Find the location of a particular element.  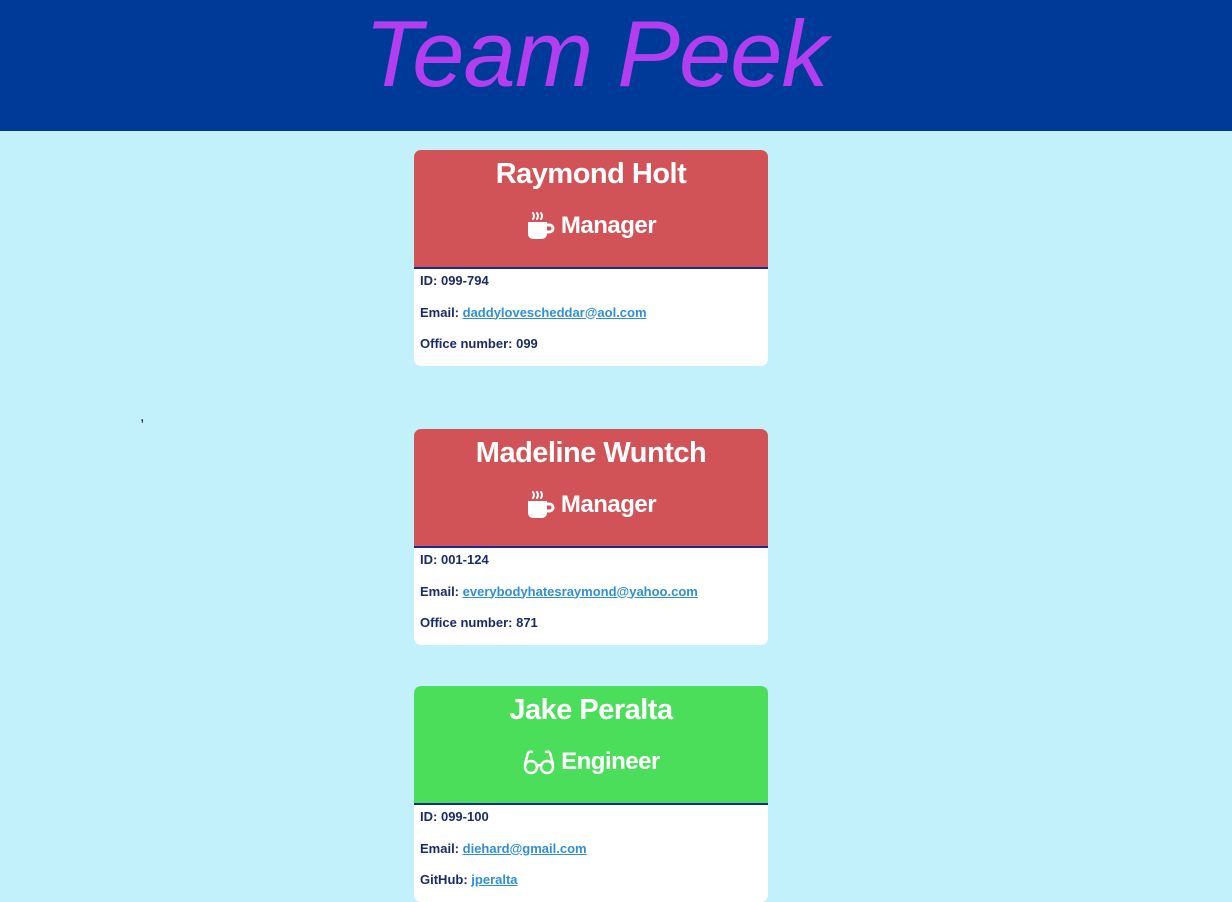

github-label: GitHub: is located at coordinates (444, 879).